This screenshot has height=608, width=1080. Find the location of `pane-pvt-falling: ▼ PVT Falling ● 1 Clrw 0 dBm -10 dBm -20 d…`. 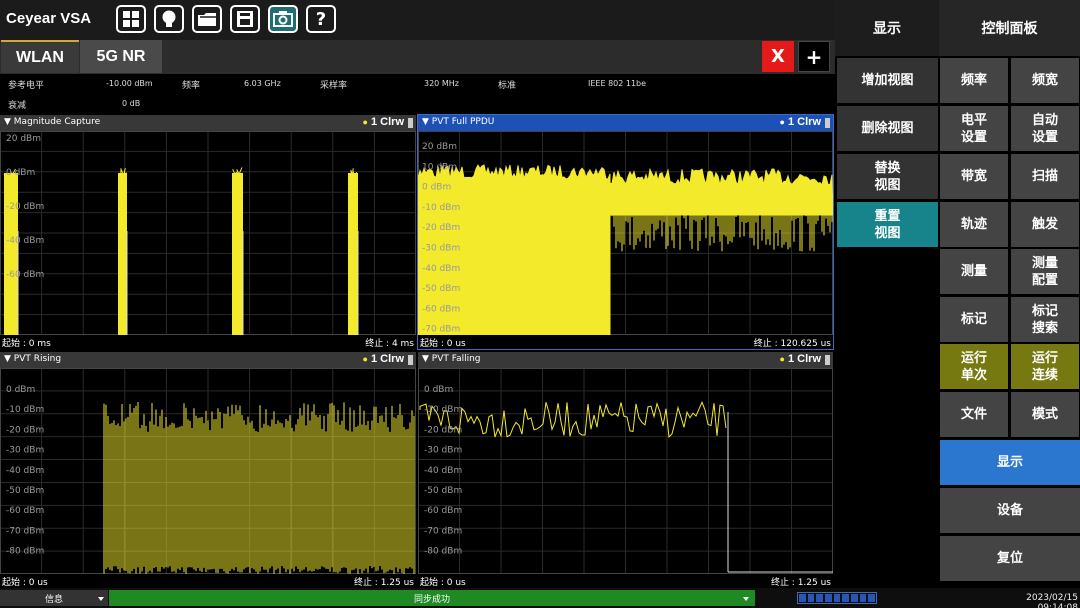

pane-pvt-falling: ▼ PVT Falling ● 1 Clrw 0 dBm -10 dBm -20 d… is located at coordinates (625, 470).